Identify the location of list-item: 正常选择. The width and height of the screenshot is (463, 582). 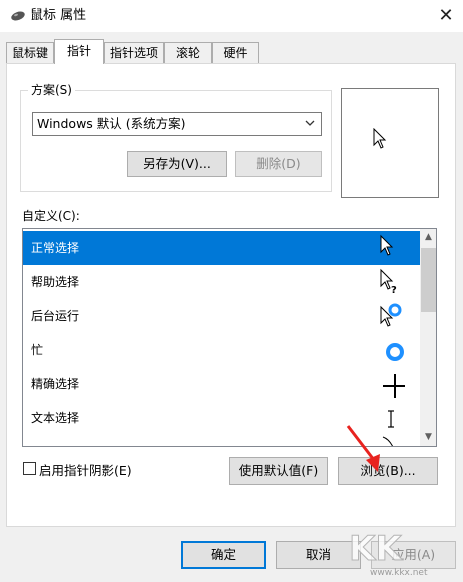
(221, 248).